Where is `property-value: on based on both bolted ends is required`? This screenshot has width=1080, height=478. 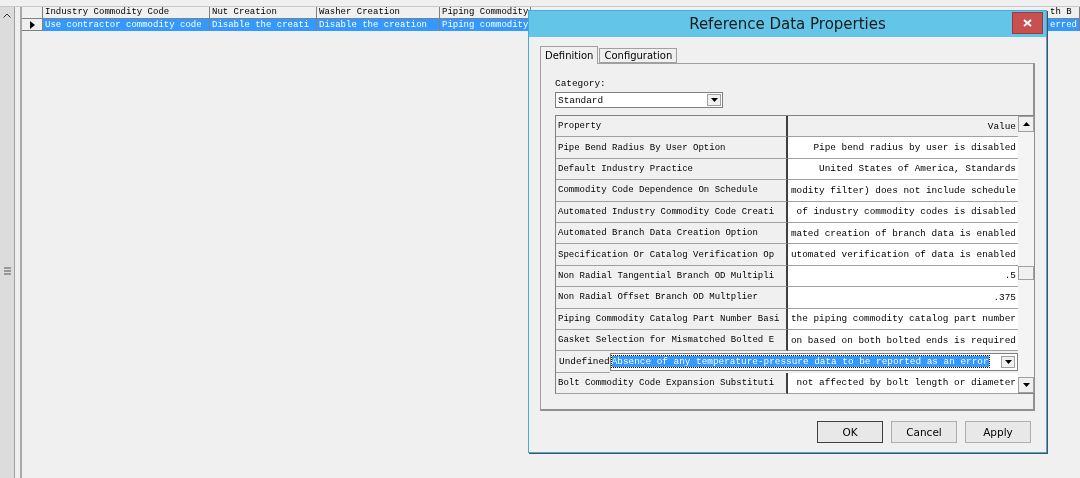
property-value: on based on both bolted ends is required is located at coordinates (903, 340).